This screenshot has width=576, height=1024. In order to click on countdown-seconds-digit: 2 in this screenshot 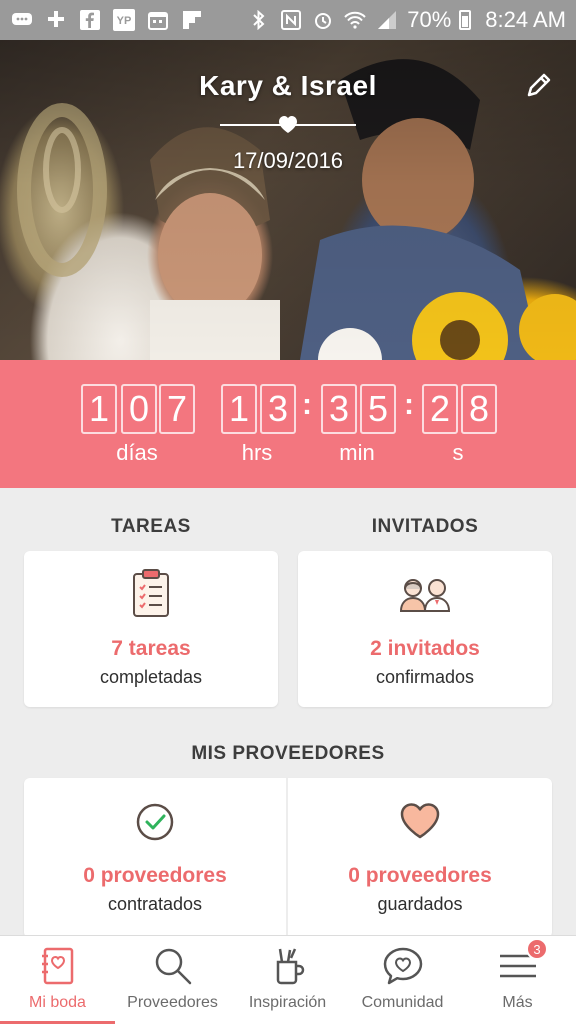, I will do `click(440, 409)`.